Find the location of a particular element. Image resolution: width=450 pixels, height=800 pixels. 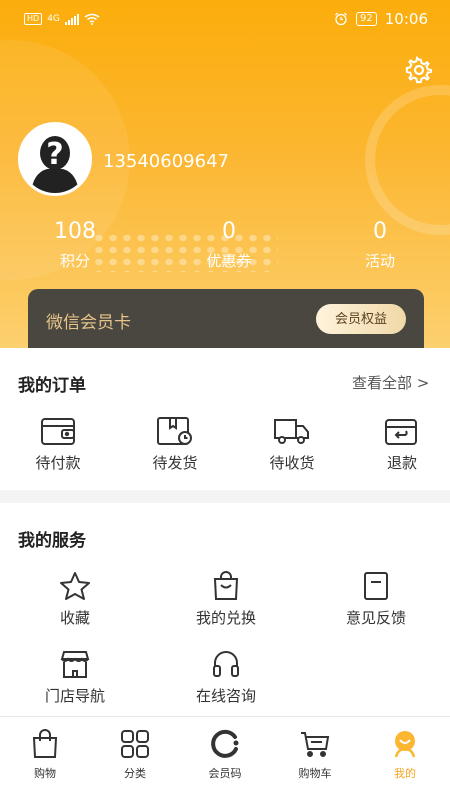

truck-icon is located at coordinates (291, 431).